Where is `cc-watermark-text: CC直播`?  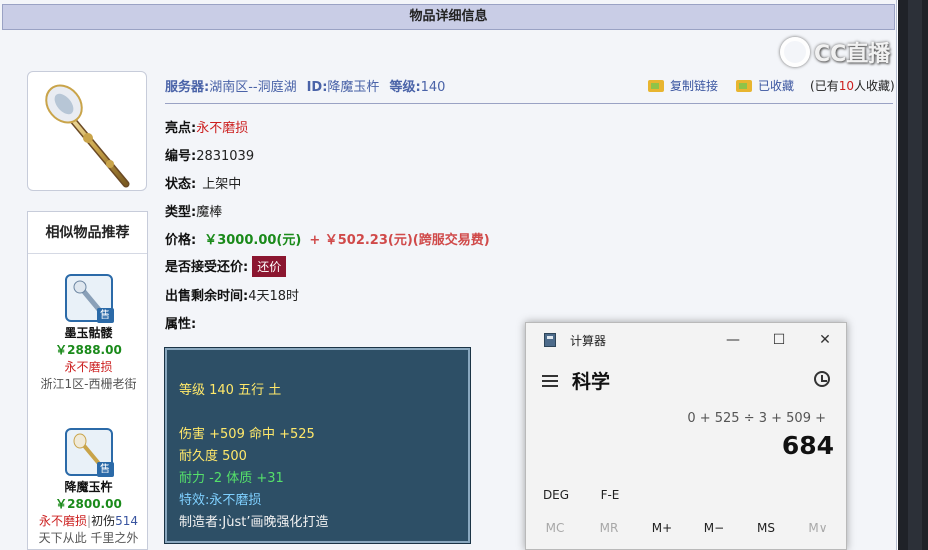
cc-watermark-text: CC直播 is located at coordinates (852, 54).